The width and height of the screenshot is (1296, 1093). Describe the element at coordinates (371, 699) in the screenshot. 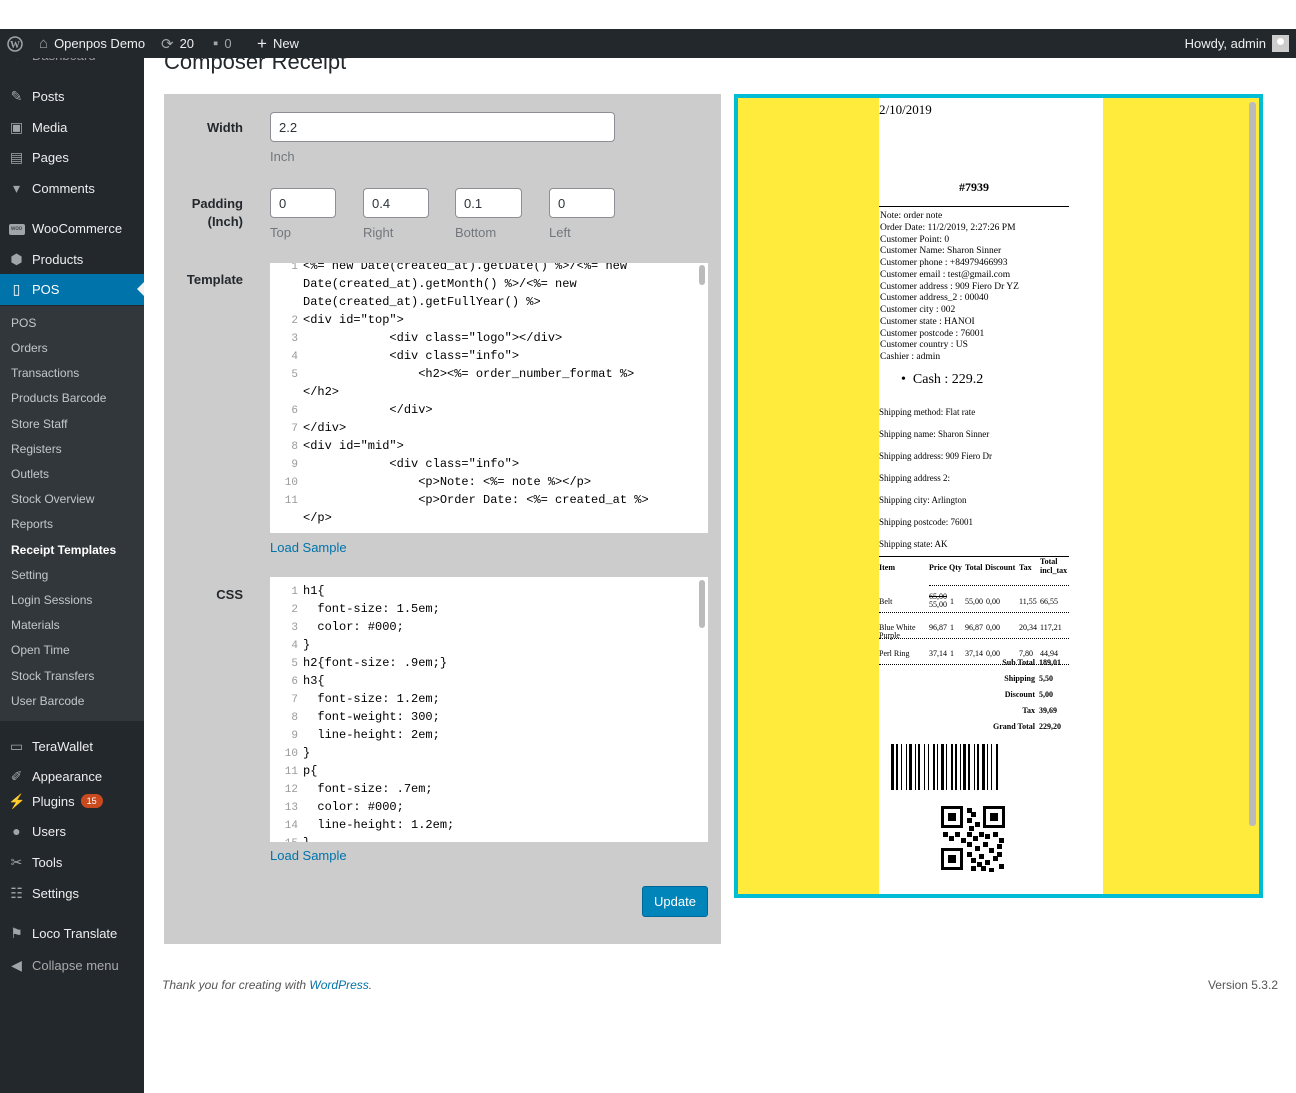

I see `code-text: font-size: 1.2em;` at that location.